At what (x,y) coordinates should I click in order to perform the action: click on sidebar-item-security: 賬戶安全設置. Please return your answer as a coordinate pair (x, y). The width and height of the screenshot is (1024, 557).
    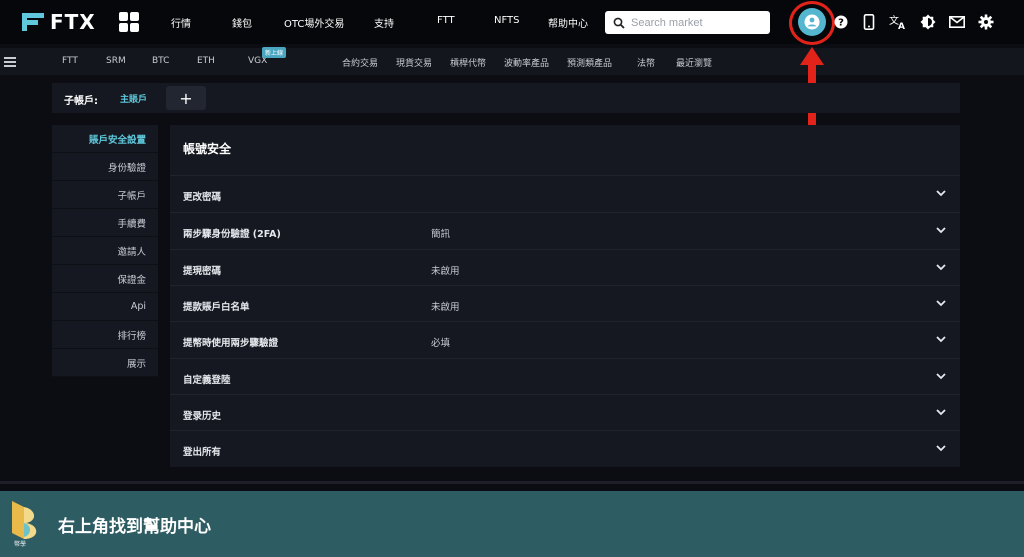
    Looking at the image, I should click on (105, 139).